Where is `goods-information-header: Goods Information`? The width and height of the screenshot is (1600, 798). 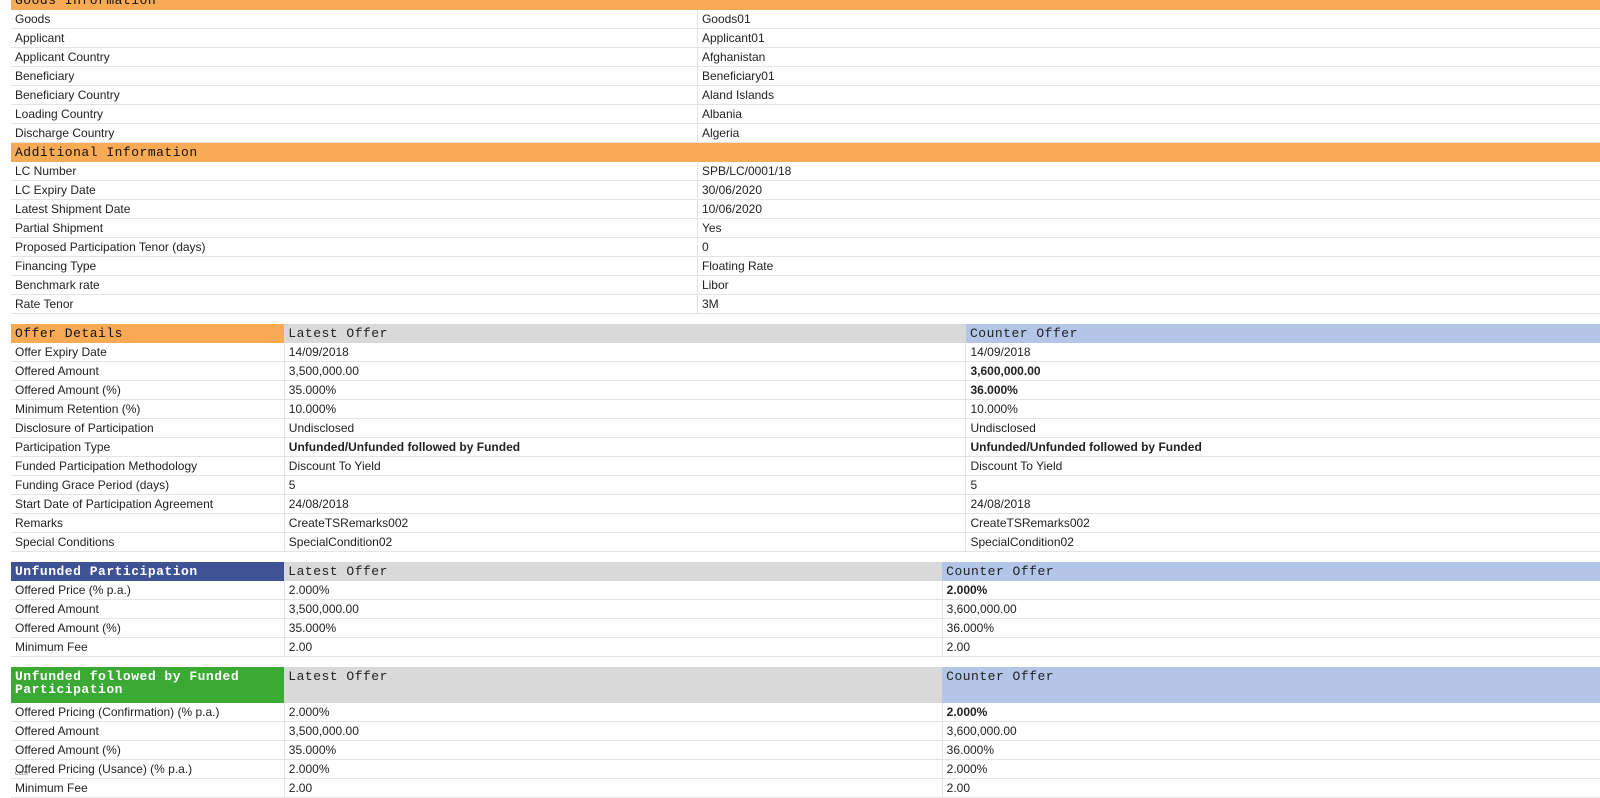 goods-information-header: Goods Information is located at coordinates (805, 5).